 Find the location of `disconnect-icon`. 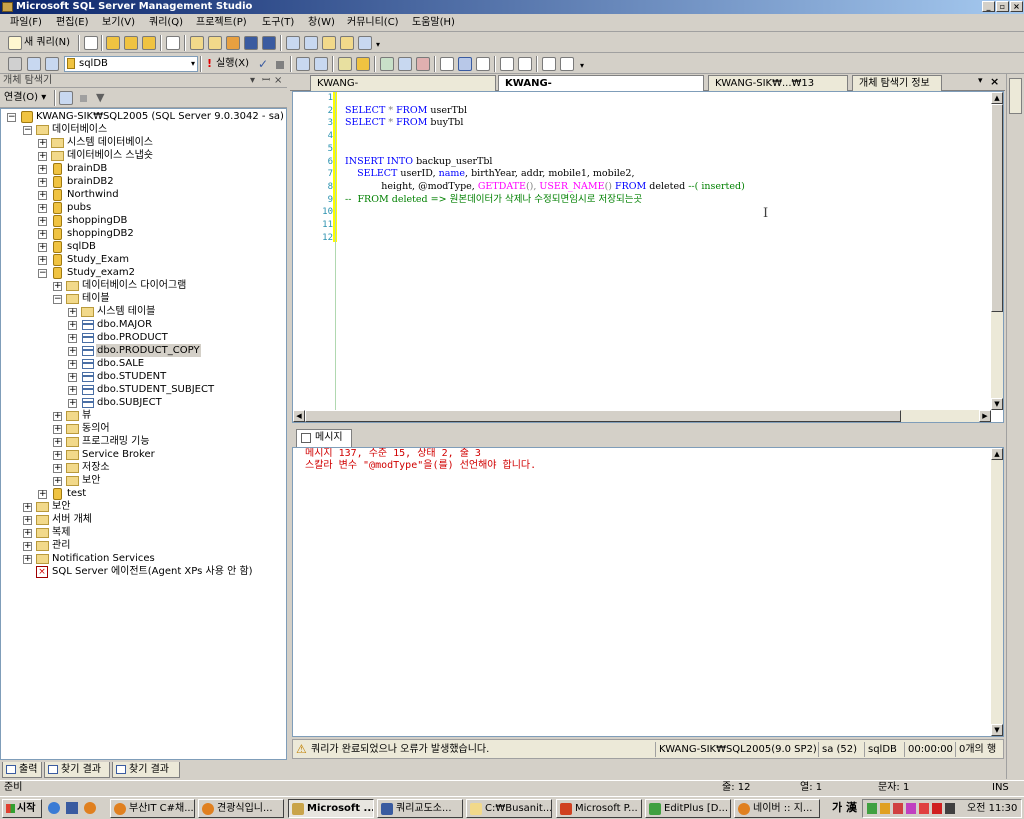

disconnect-icon is located at coordinates (52, 64).